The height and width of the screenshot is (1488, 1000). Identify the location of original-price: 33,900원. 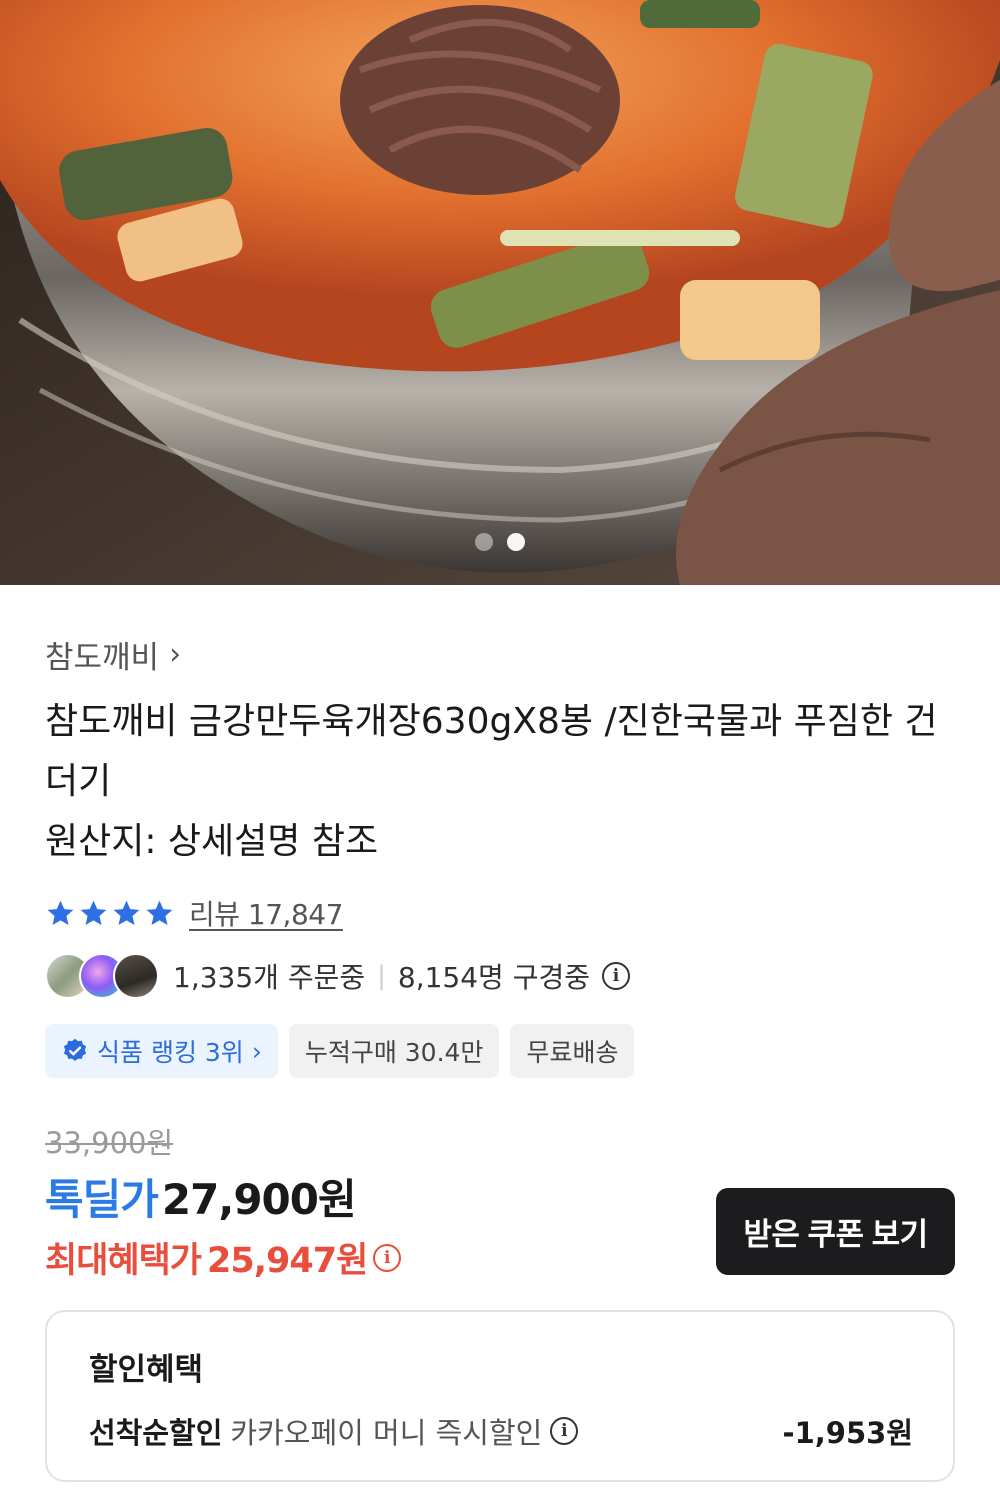
(109, 1143).